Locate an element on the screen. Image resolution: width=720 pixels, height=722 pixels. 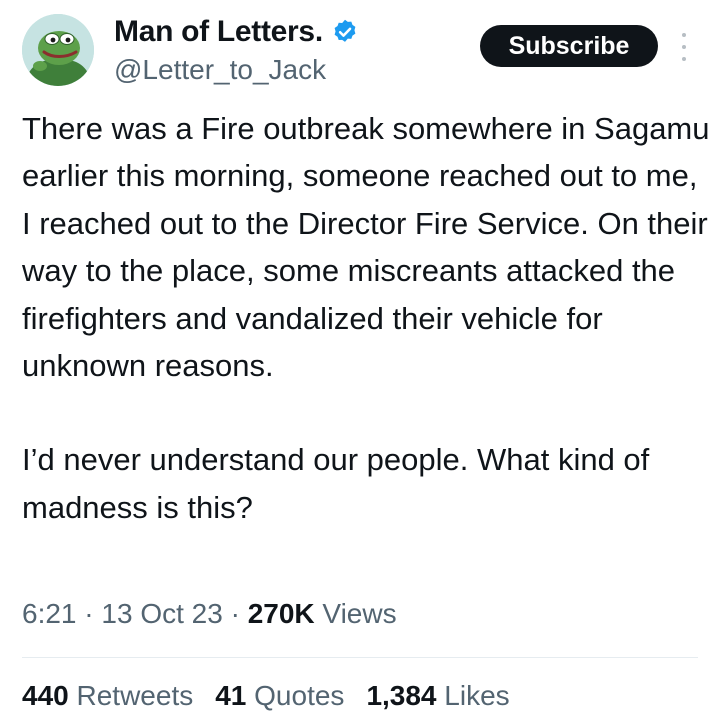
tweet-time: 6:21 is located at coordinates (49, 613).